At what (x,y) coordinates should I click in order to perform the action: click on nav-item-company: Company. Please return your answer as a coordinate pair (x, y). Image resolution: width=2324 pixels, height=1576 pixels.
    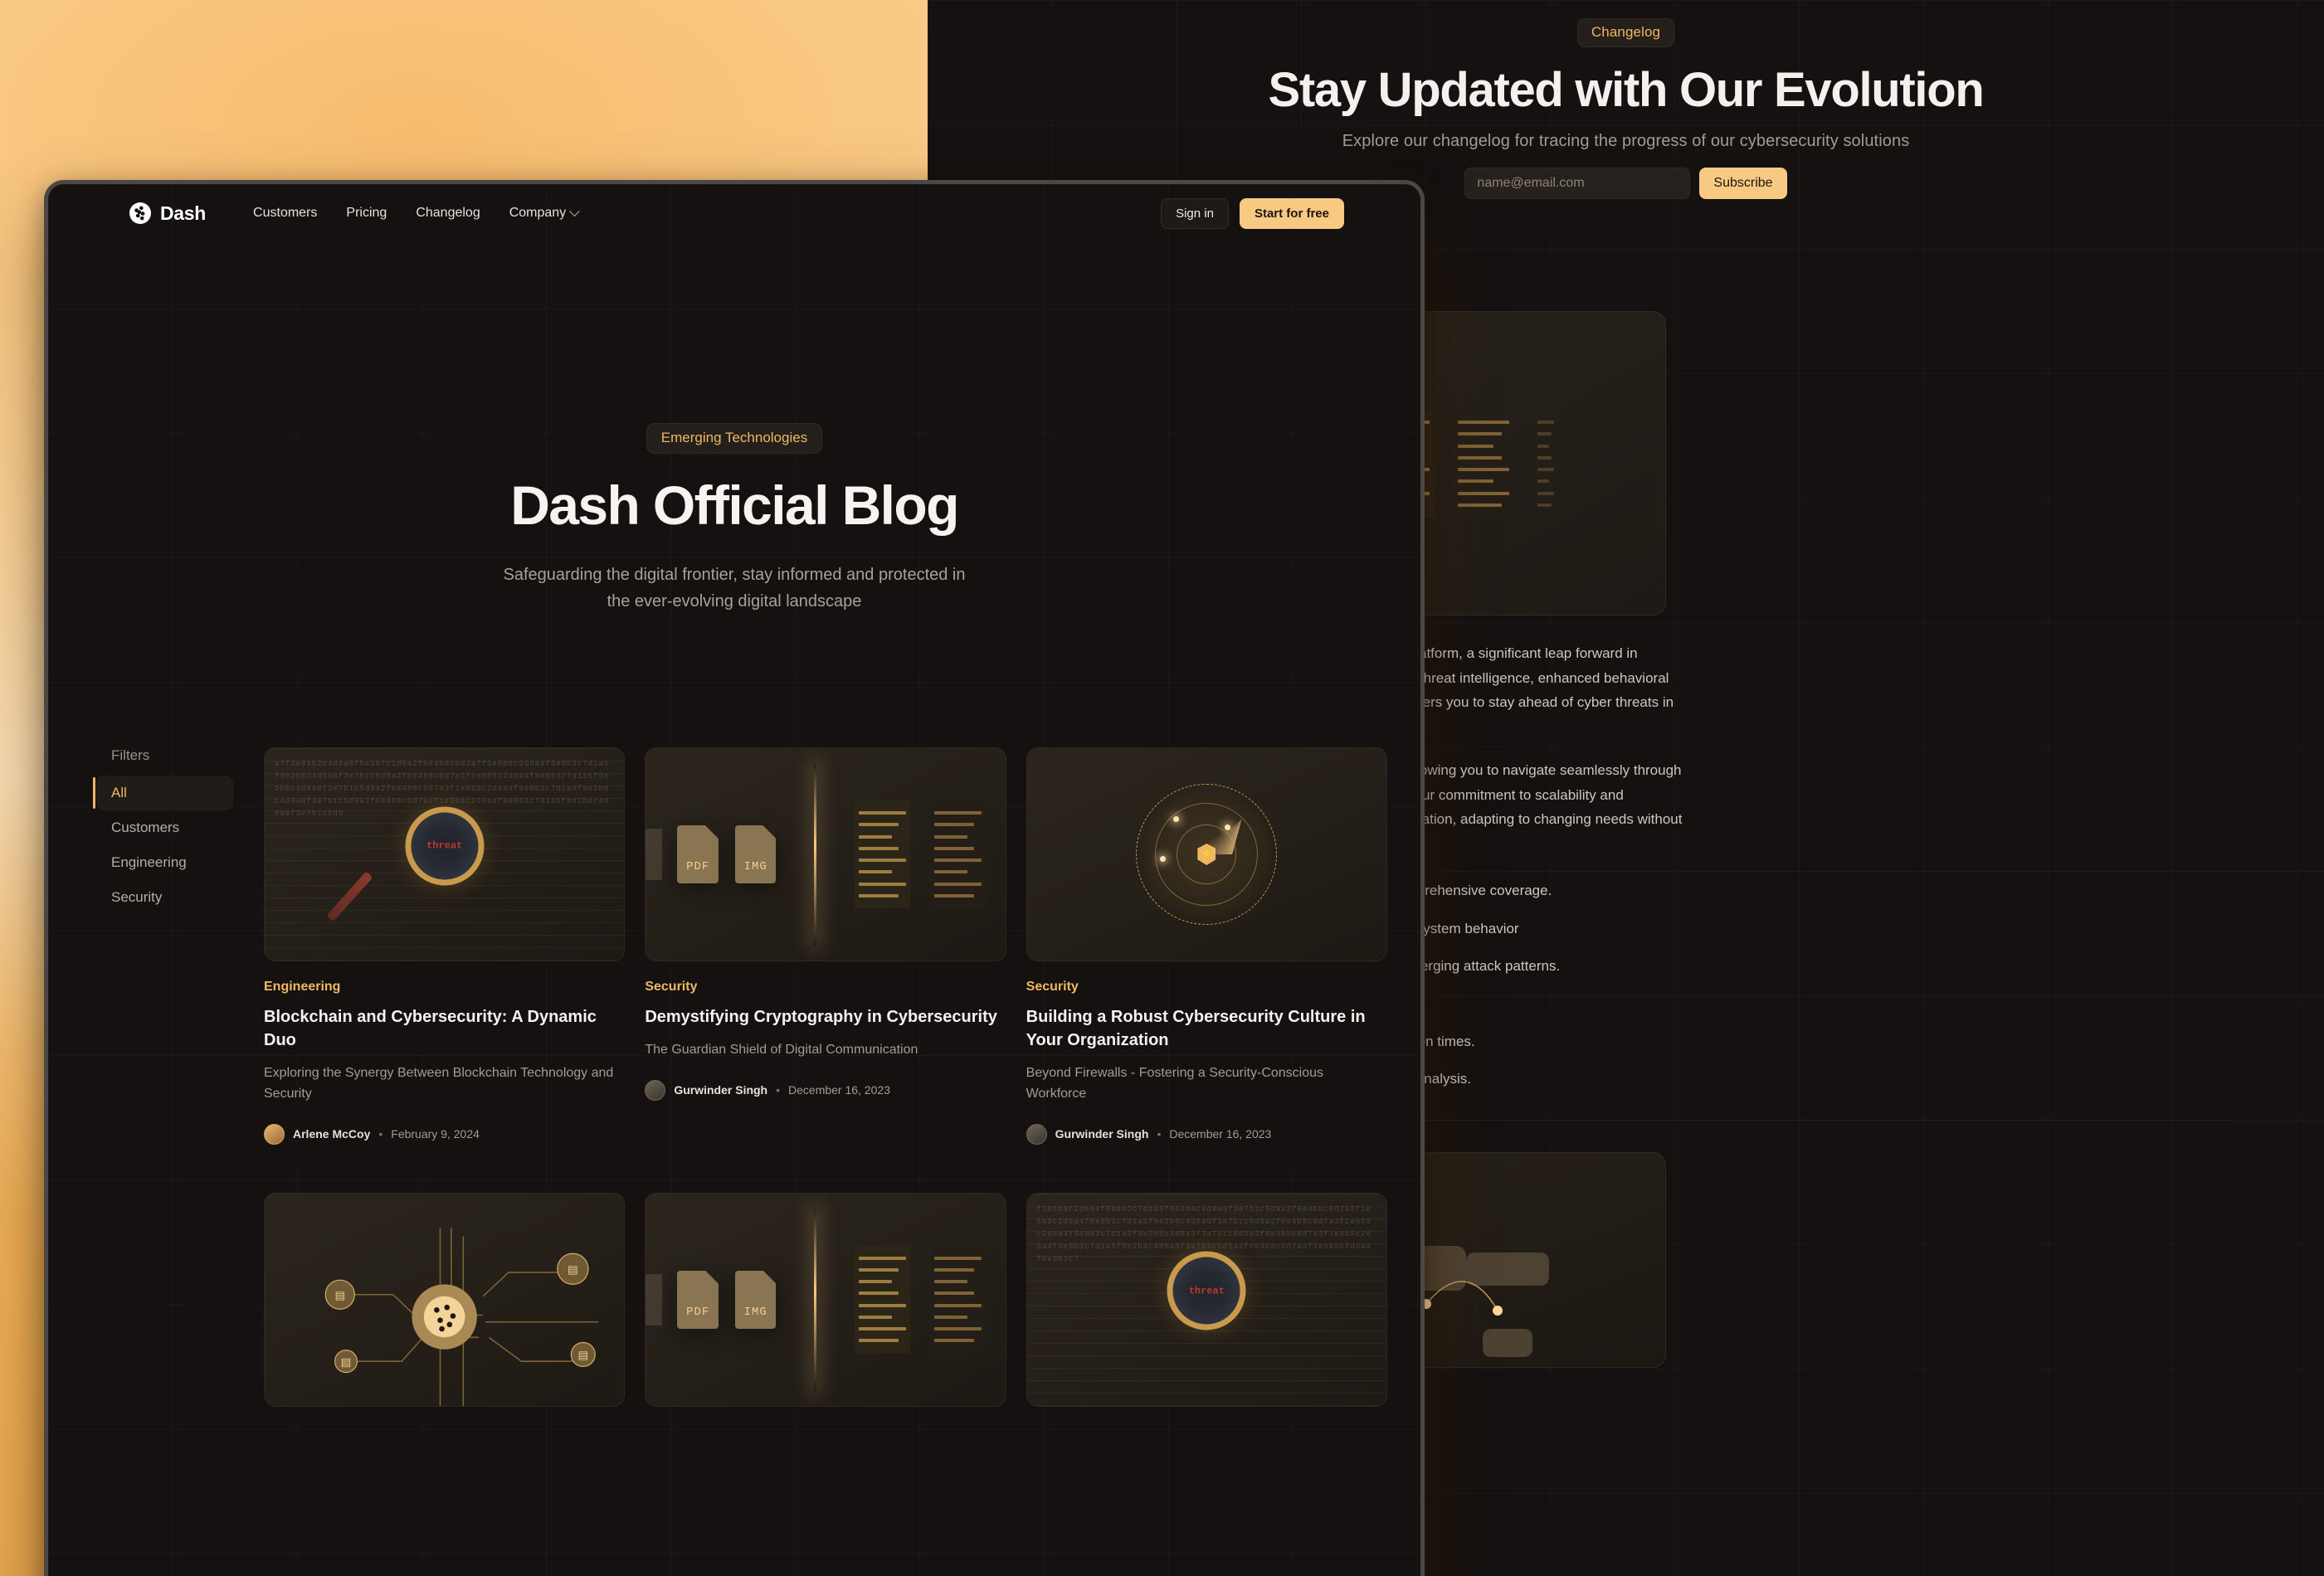
    Looking at the image, I should click on (545, 213).